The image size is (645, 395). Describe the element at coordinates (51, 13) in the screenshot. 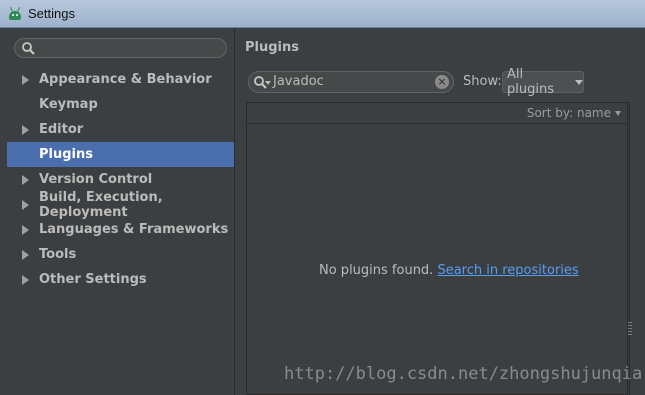

I see `window-title: Settings` at that location.